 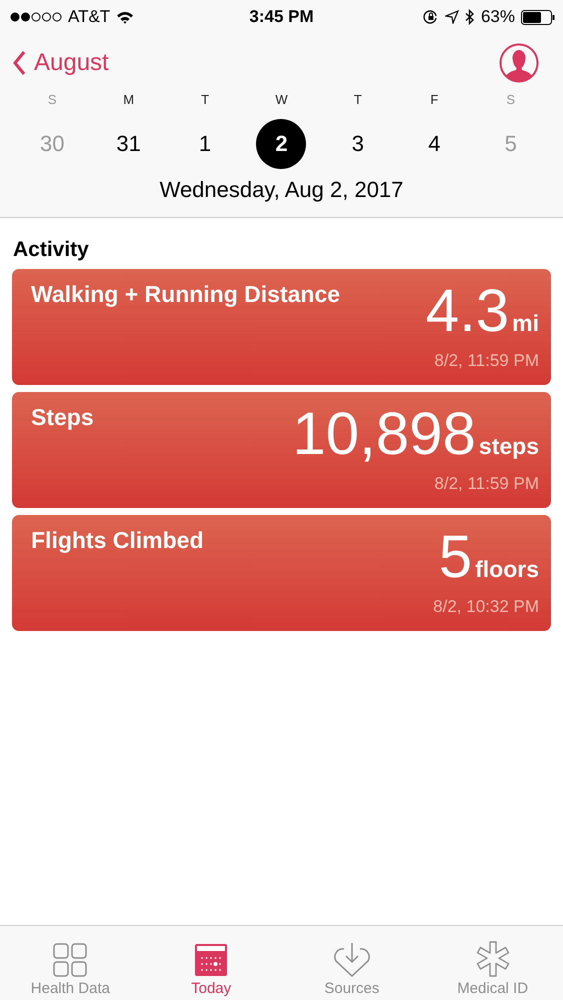 What do you see at coordinates (486, 607) in the screenshot?
I see `timestamp: 8/2, 10:32 PM` at bounding box center [486, 607].